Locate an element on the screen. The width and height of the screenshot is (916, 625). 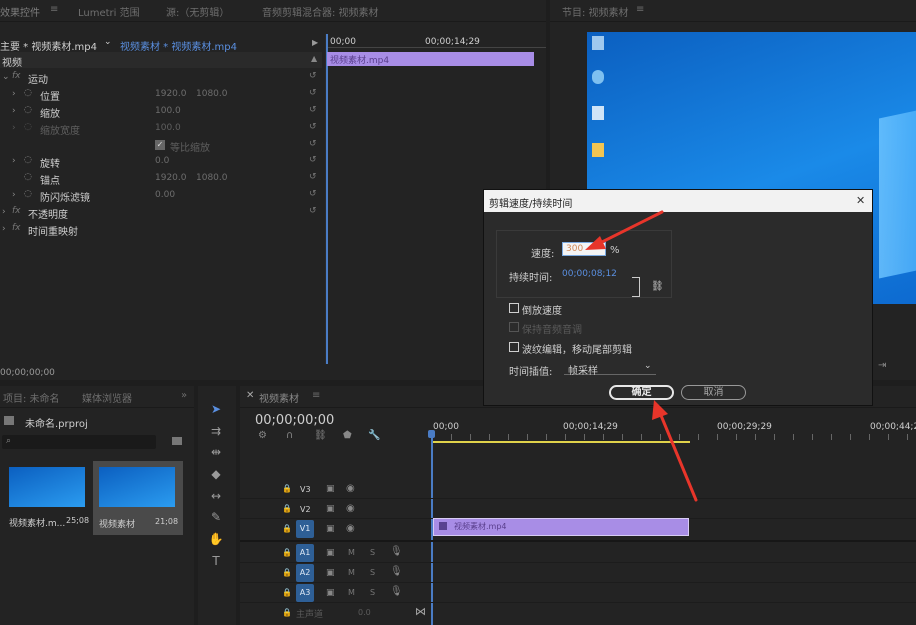
arrow-to-speed-icon is located at coordinates (624, 230).